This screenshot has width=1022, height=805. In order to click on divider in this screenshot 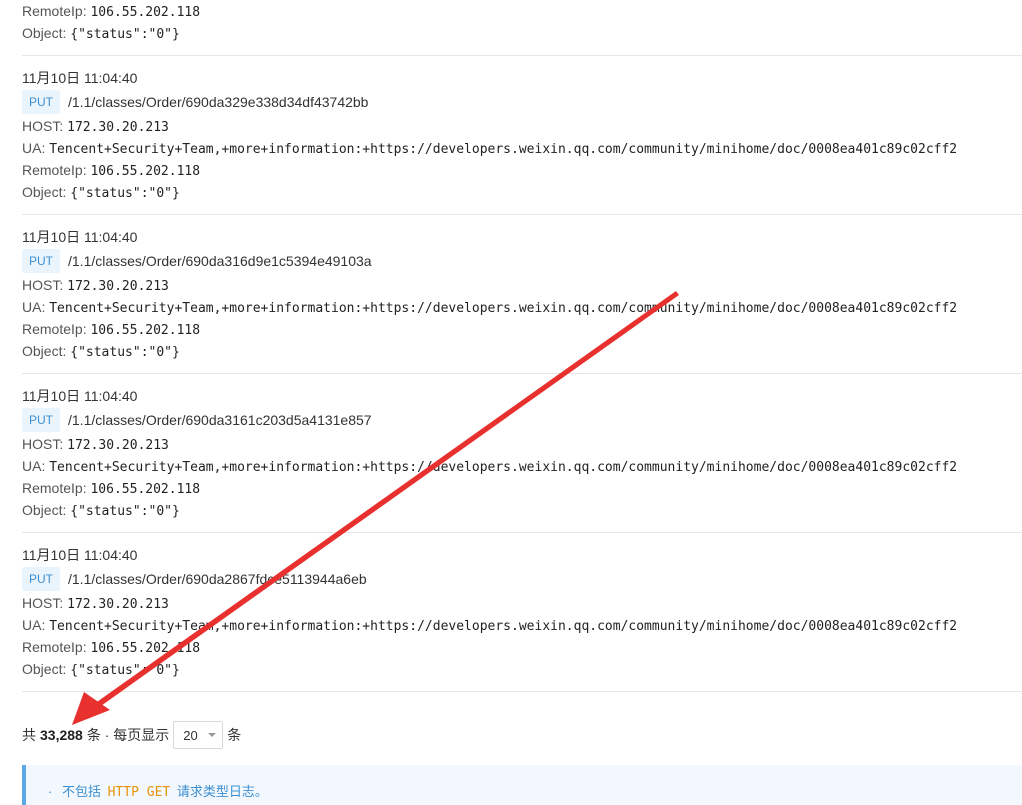, I will do `click(522, 691)`.